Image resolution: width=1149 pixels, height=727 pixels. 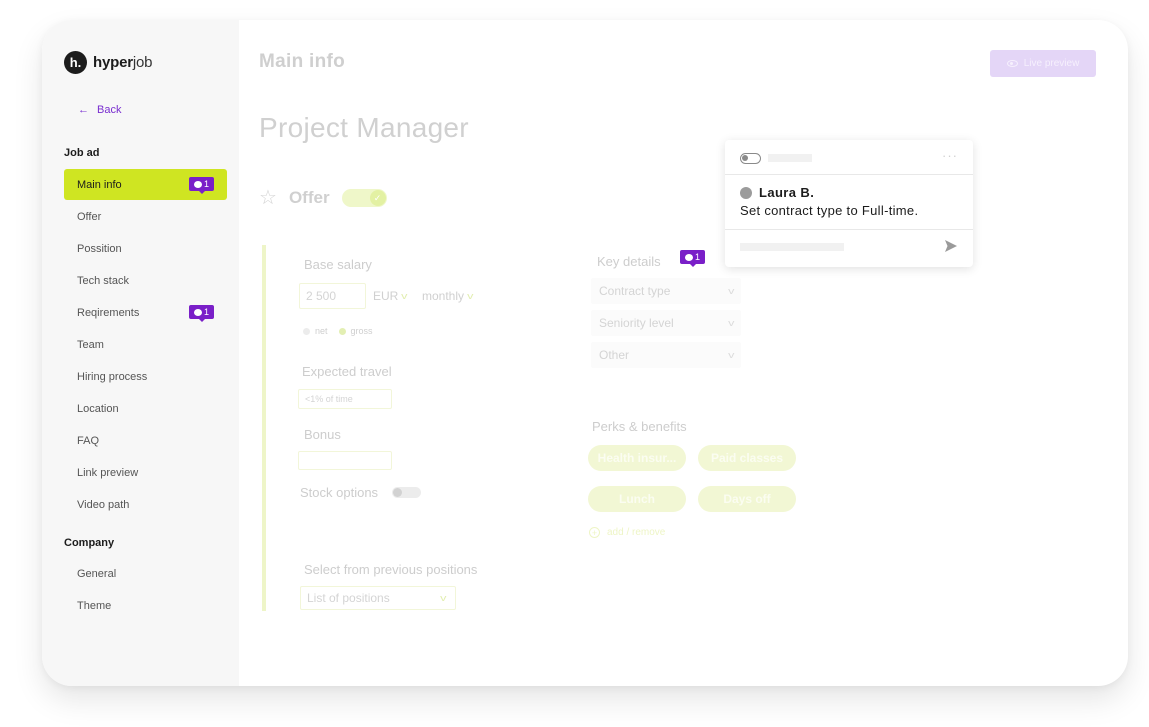 What do you see at coordinates (108, 472) in the screenshot?
I see `sidebar-item-label: Link preview` at bounding box center [108, 472].